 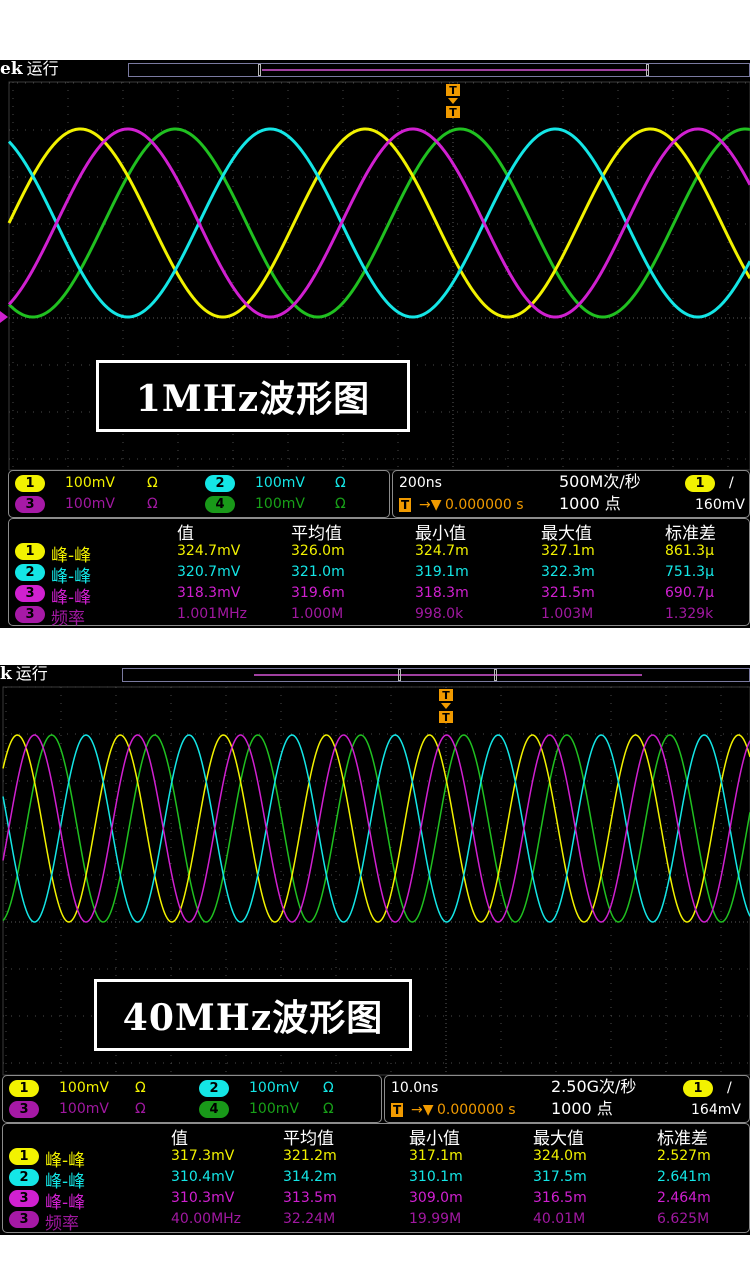 I want to click on brand-logo: ek 运行, so click(x=29, y=69).